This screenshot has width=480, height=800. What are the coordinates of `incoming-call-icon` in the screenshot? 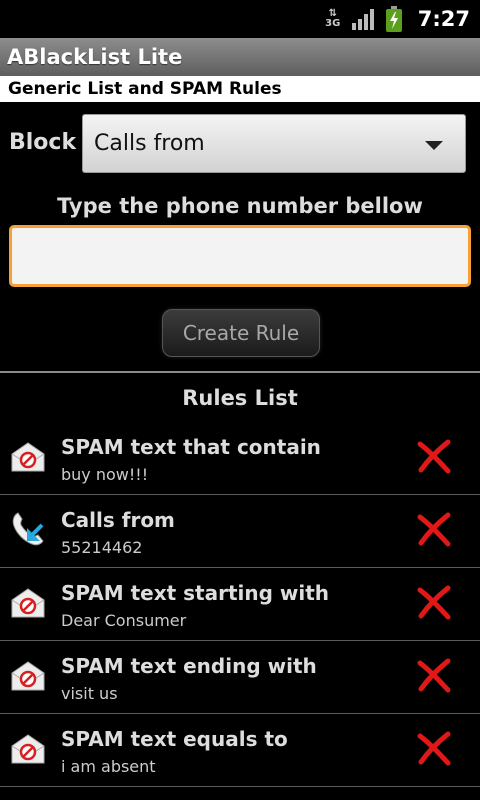 It's located at (28, 529).